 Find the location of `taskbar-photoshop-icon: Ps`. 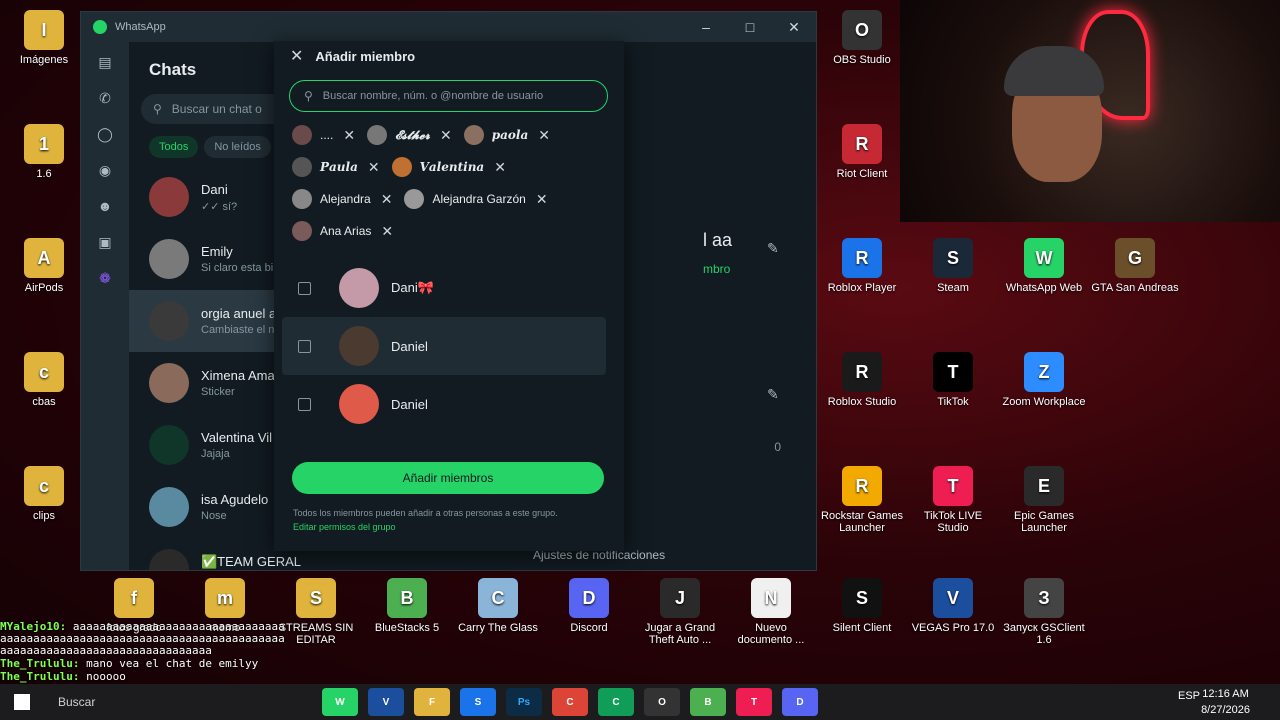

taskbar-photoshop-icon: Ps is located at coordinates (524, 702).